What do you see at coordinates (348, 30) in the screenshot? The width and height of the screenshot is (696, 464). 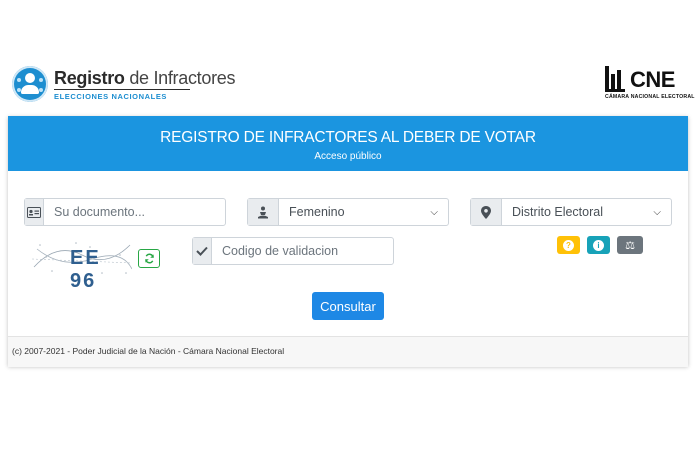 I see `top-bar` at bounding box center [348, 30].